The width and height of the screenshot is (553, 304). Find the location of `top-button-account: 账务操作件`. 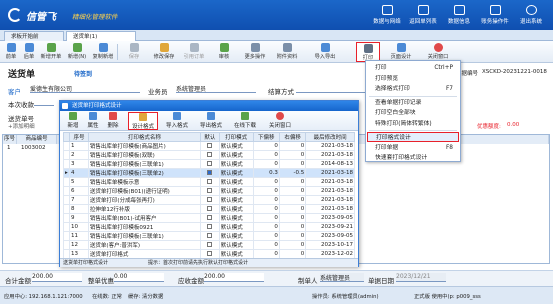

top-button-account: 账务操作件 is located at coordinates (495, 16).